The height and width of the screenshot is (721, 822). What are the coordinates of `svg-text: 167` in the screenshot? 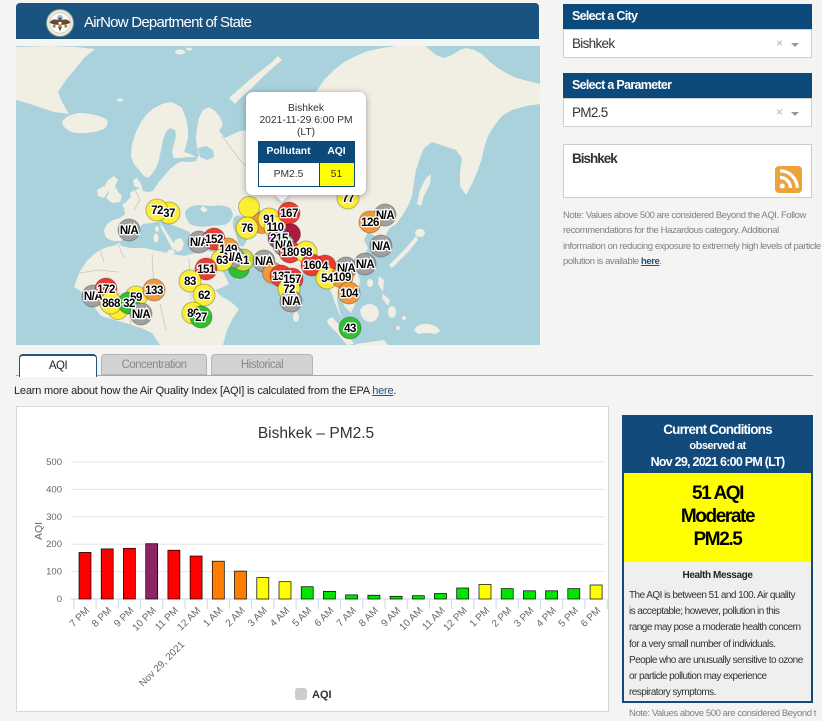 It's located at (289, 214).